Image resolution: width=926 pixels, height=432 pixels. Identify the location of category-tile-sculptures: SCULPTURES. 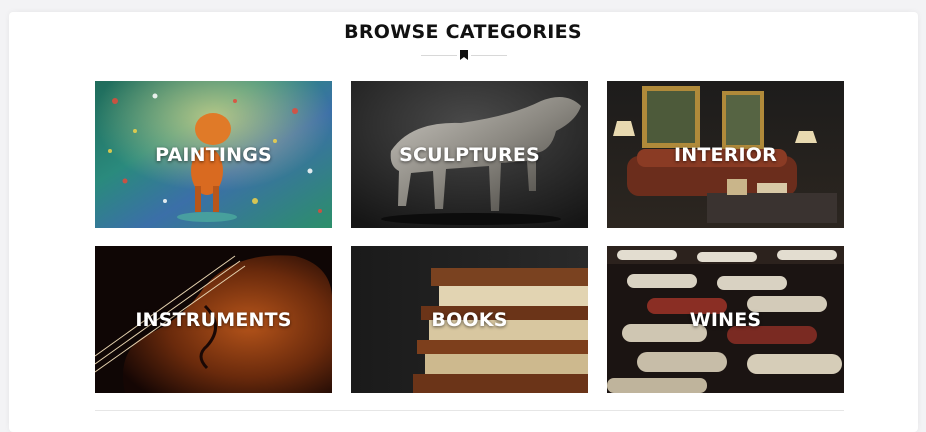
(469, 154).